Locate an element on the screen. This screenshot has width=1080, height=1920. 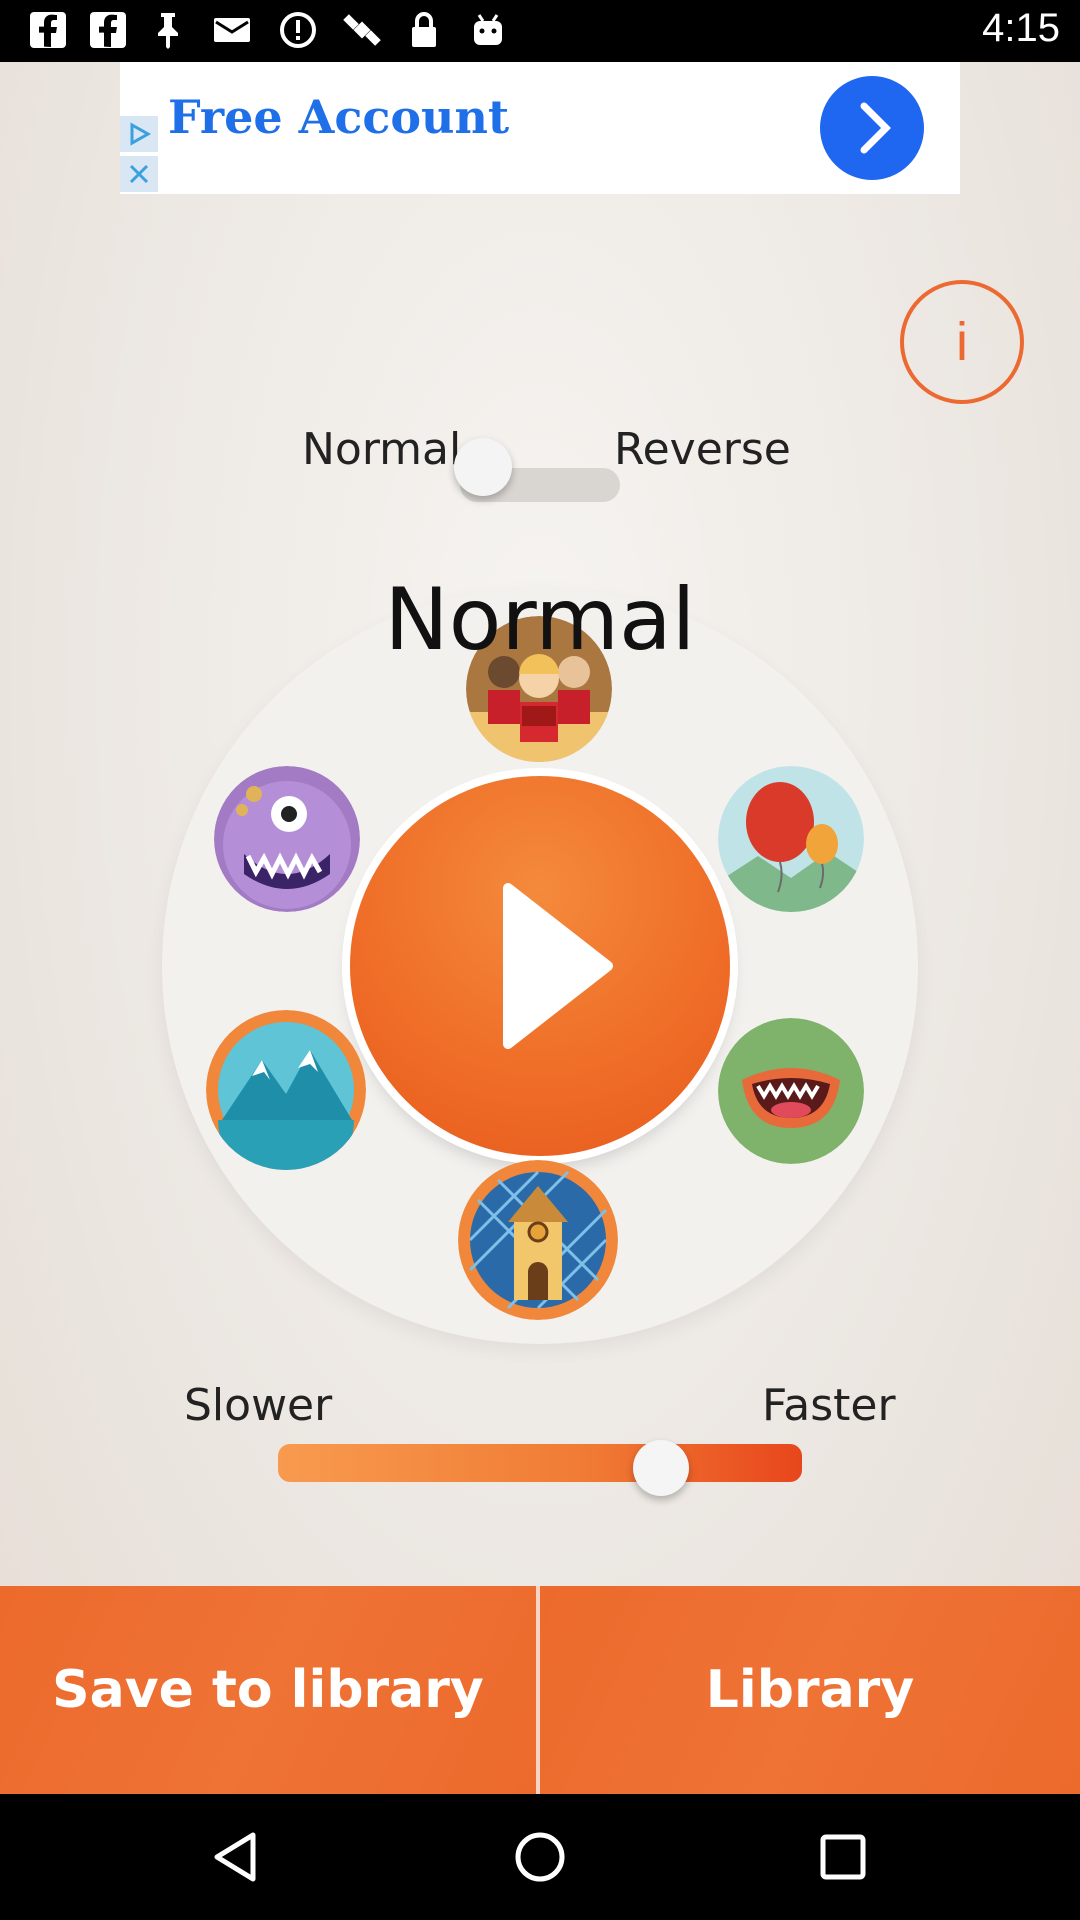
mode-reverse-label: Reverse is located at coordinates (702, 449).